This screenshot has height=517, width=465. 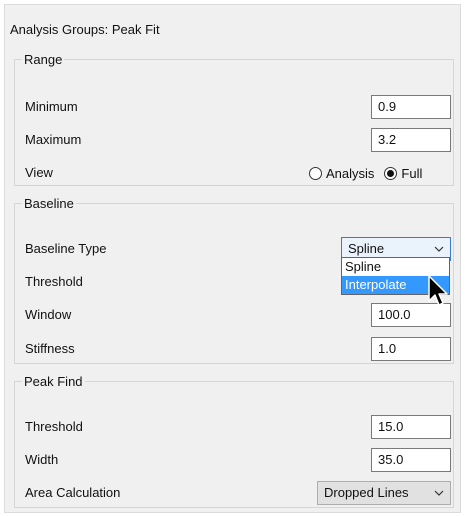 What do you see at coordinates (85, 29) in the screenshot?
I see `panel-title: Analysis Groups: Peak Fit` at bounding box center [85, 29].